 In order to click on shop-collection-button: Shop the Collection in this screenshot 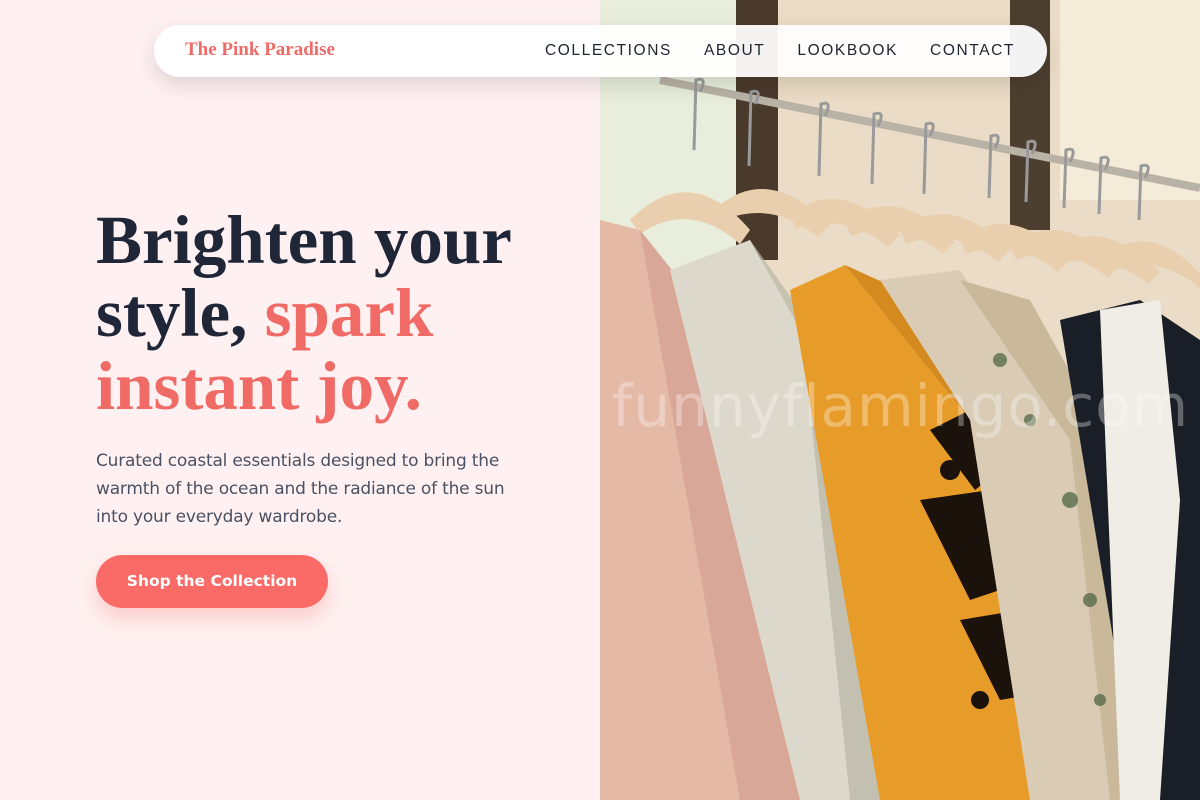, I will do `click(212, 581)`.